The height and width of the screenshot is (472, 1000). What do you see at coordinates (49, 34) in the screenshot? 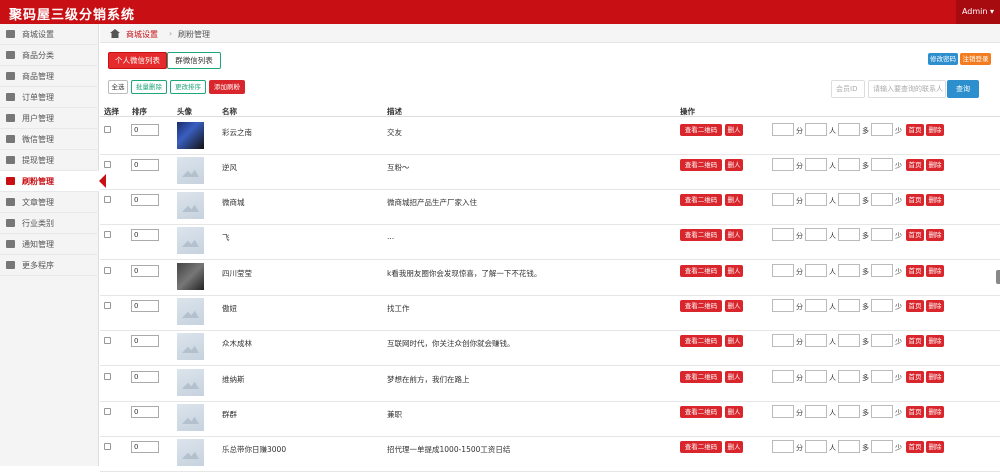
I see `sidebar-item: 商城设置` at bounding box center [49, 34].